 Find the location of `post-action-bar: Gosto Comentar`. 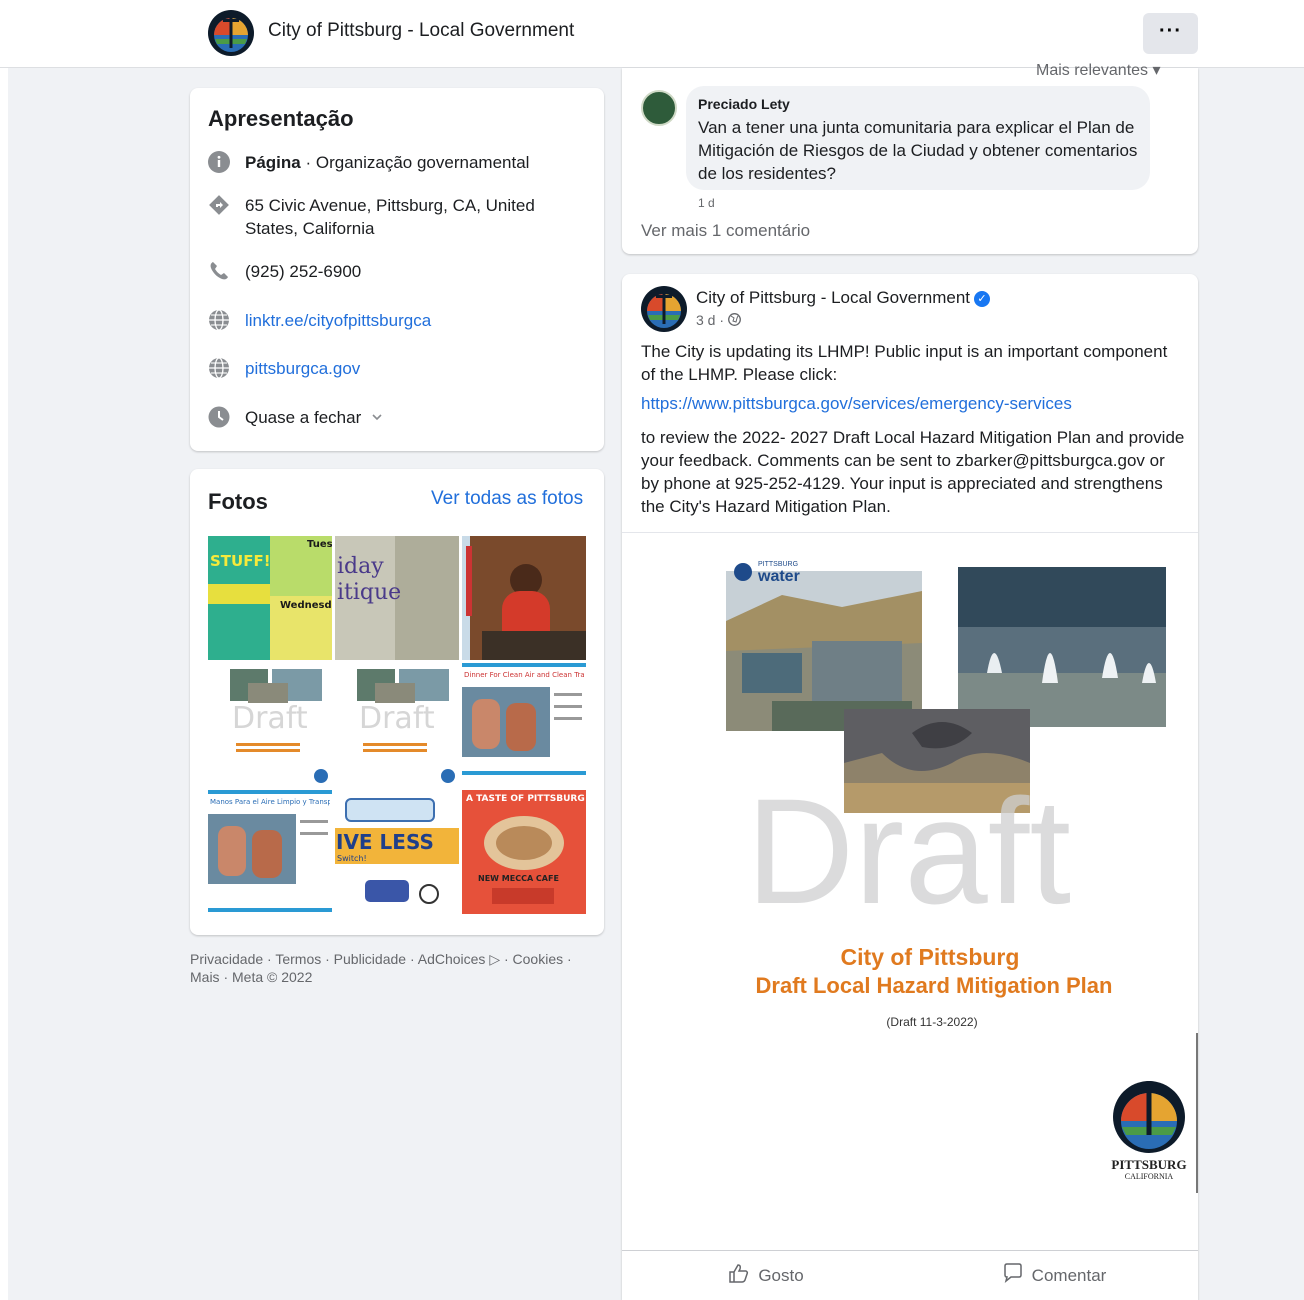

post-action-bar: Gosto Comentar is located at coordinates (910, 1275).